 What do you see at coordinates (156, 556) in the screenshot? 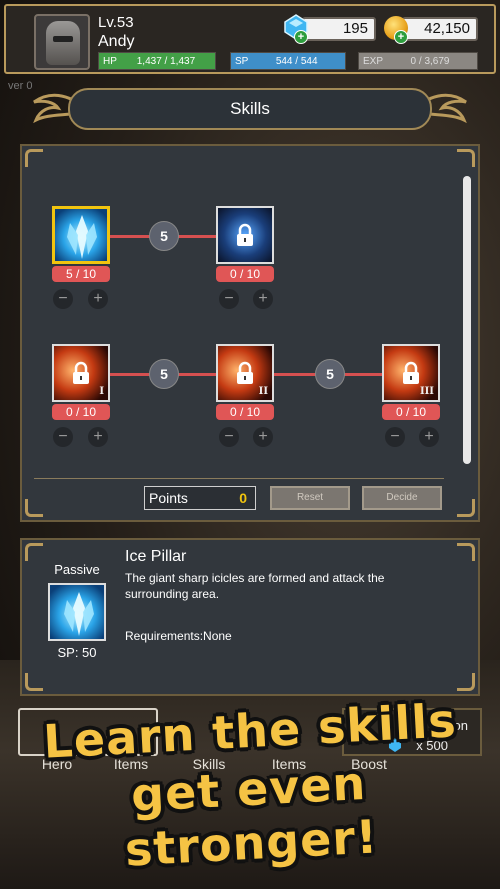
I see `skill-name: Ice Pillar` at bounding box center [156, 556].